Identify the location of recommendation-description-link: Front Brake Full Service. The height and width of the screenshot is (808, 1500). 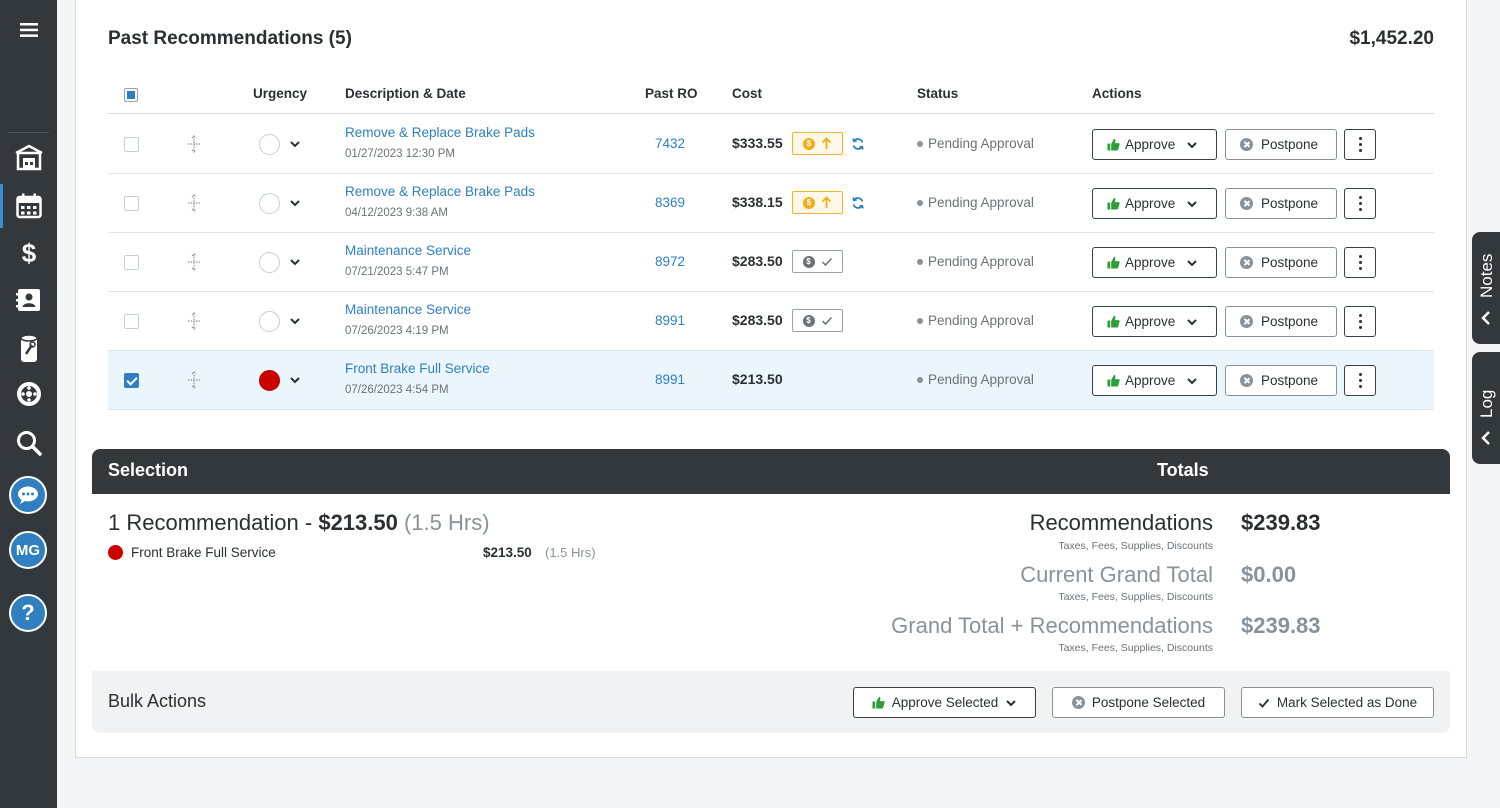
(417, 368).